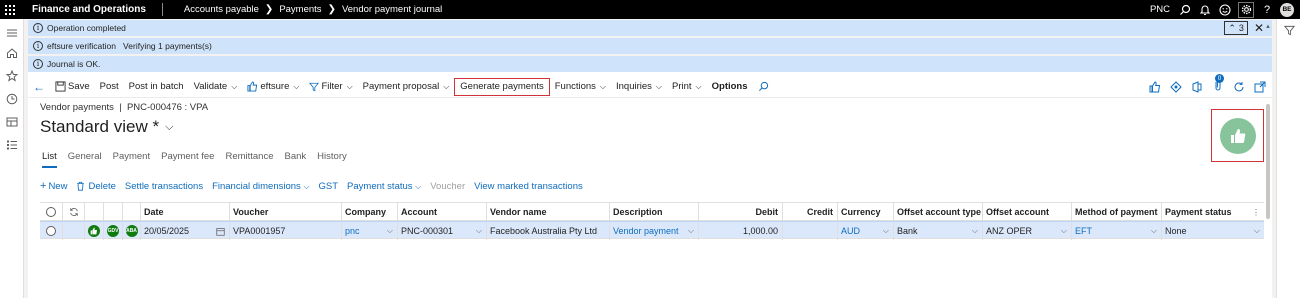 The width and height of the screenshot is (1300, 298). I want to click on breadcrumb-item: Vendor payment journal, so click(392, 9).